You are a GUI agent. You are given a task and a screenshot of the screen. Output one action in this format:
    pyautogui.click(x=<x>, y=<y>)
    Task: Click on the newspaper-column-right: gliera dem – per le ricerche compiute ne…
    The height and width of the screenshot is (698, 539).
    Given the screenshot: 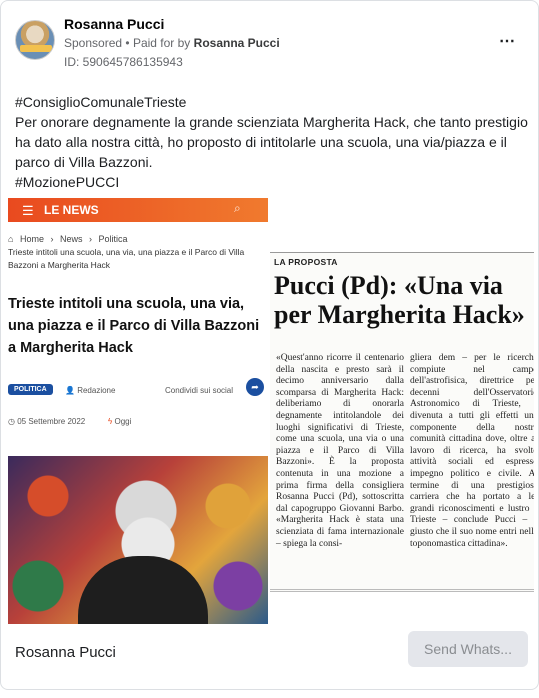 What is the action you would take?
    pyautogui.click(x=472, y=451)
    